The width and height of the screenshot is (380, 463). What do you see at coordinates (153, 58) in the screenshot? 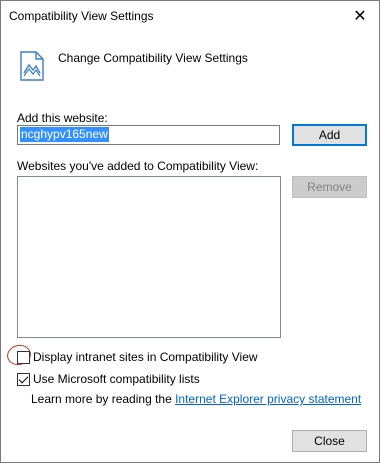
I see `page-title: Change Compatibility View Settings` at bounding box center [153, 58].